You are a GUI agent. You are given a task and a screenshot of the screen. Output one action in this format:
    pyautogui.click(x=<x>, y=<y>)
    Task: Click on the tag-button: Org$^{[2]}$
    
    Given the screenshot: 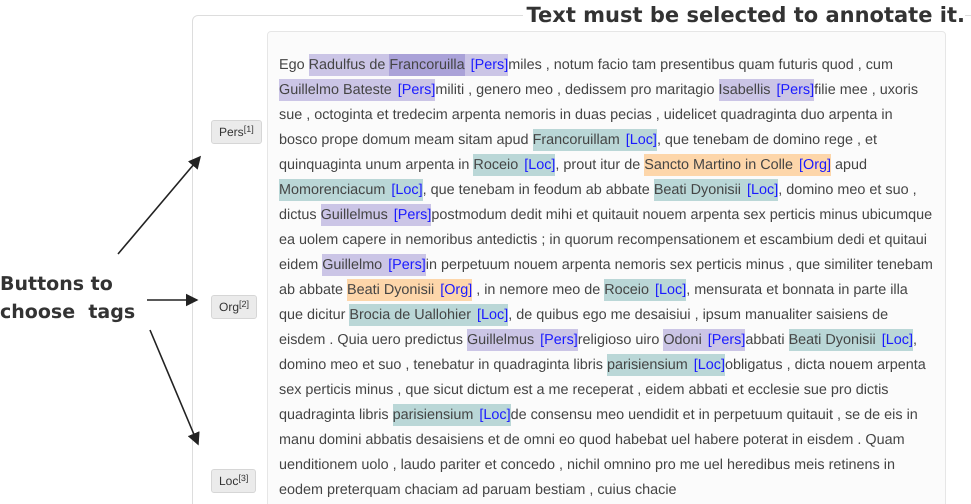 What is the action you would take?
    pyautogui.click(x=234, y=307)
    